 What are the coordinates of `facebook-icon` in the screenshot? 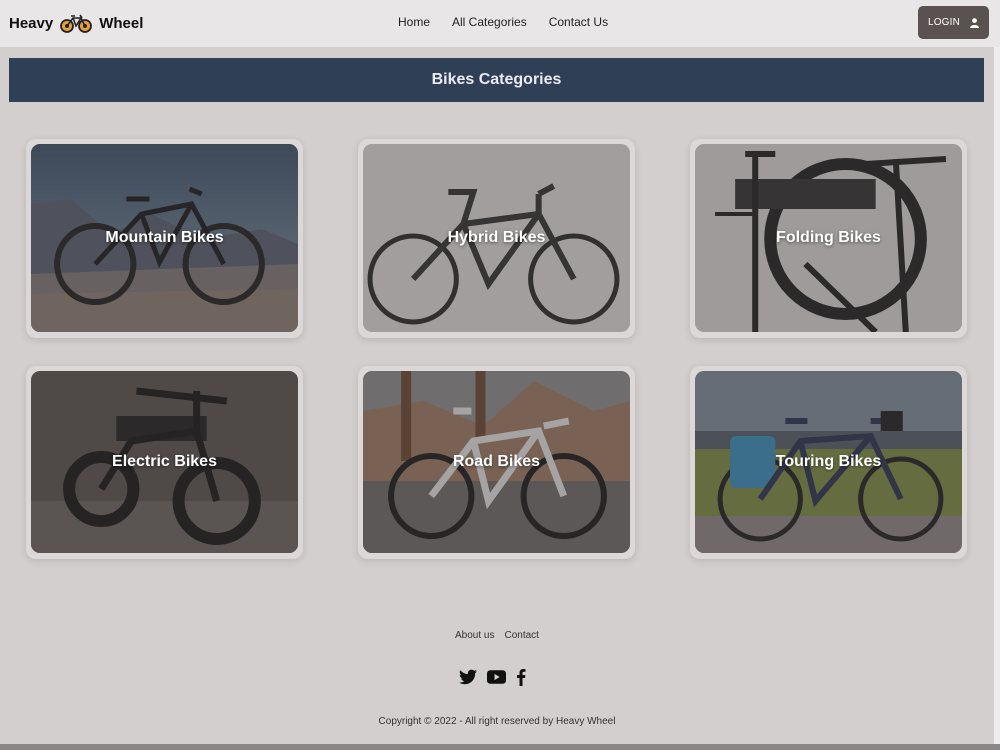 It's located at (521, 677).